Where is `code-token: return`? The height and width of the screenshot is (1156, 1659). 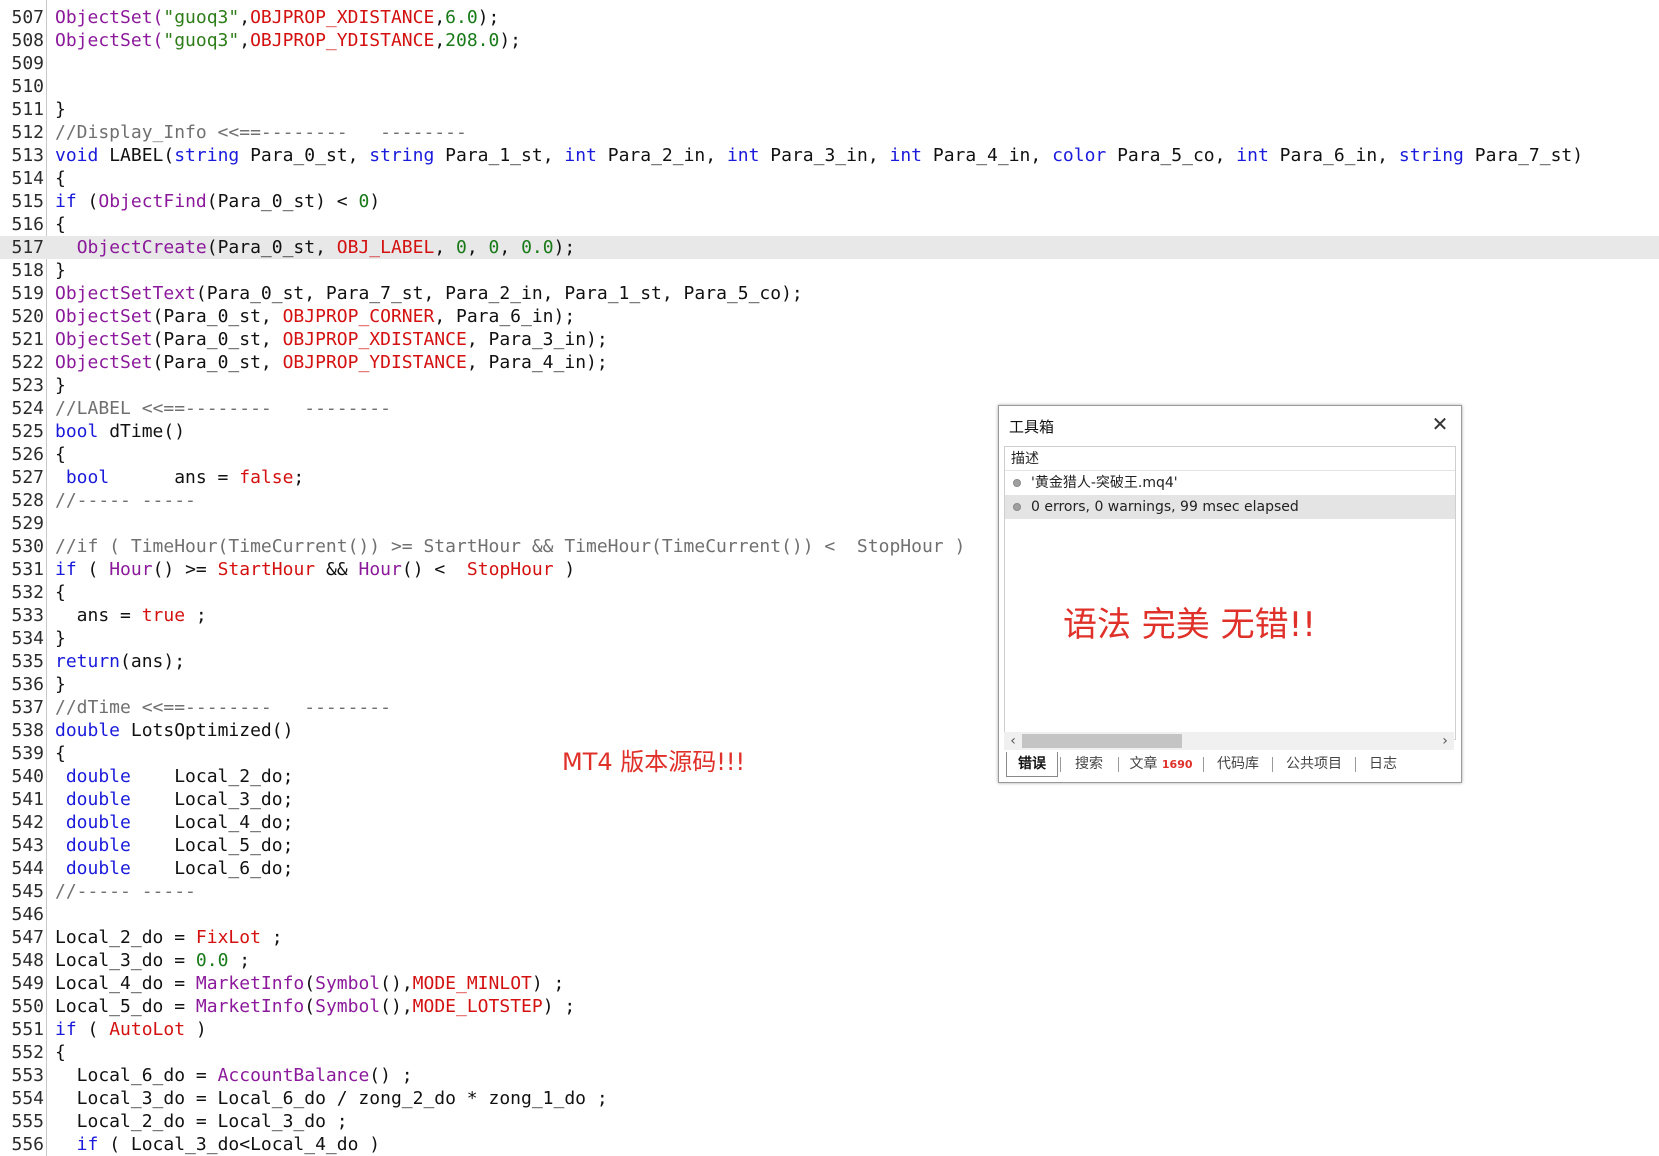
code-token: return is located at coordinates (88, 661).